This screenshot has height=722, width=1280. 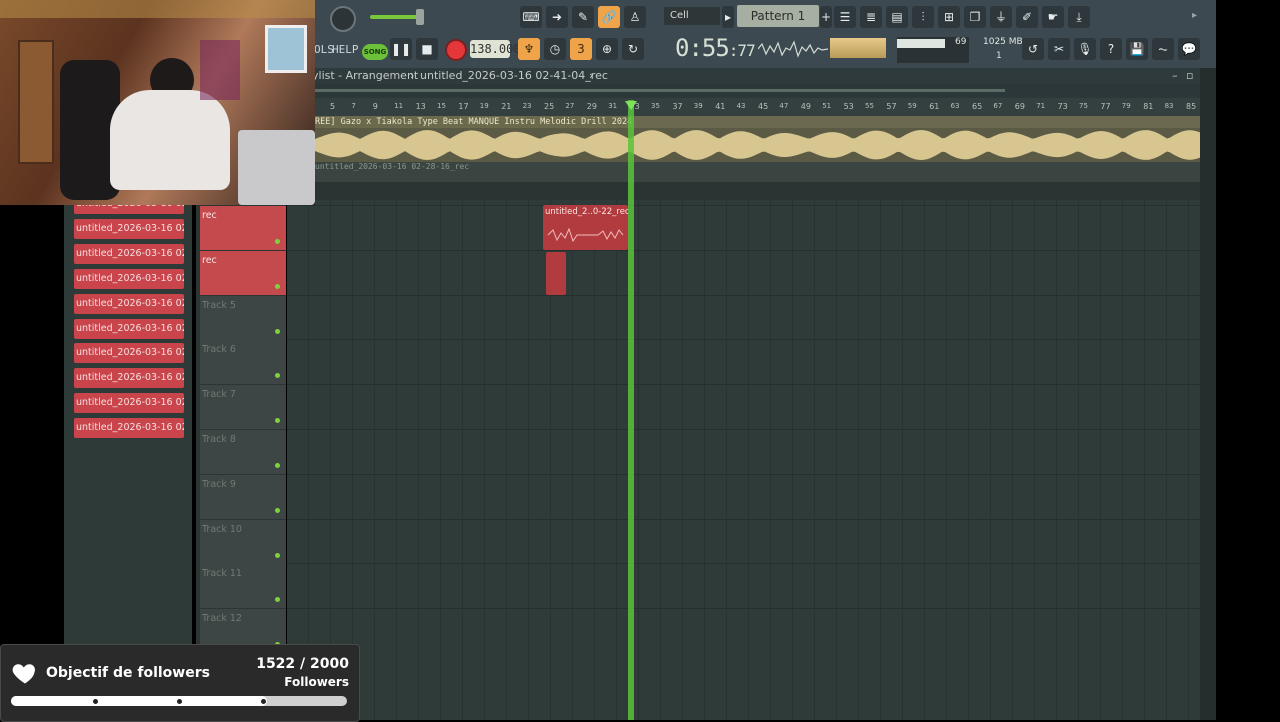 I want to click on master-volume-knob, so click(x=343, y=19).